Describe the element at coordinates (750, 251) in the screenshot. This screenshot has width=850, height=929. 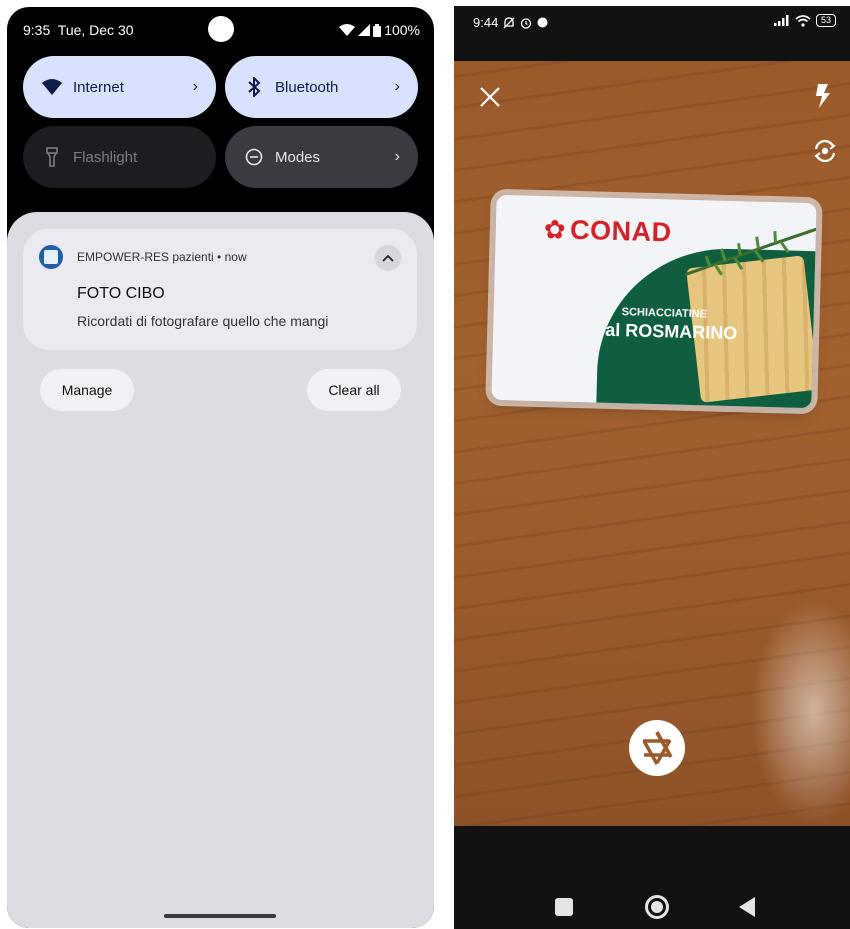
I see `rosemary-illustration` at that location.